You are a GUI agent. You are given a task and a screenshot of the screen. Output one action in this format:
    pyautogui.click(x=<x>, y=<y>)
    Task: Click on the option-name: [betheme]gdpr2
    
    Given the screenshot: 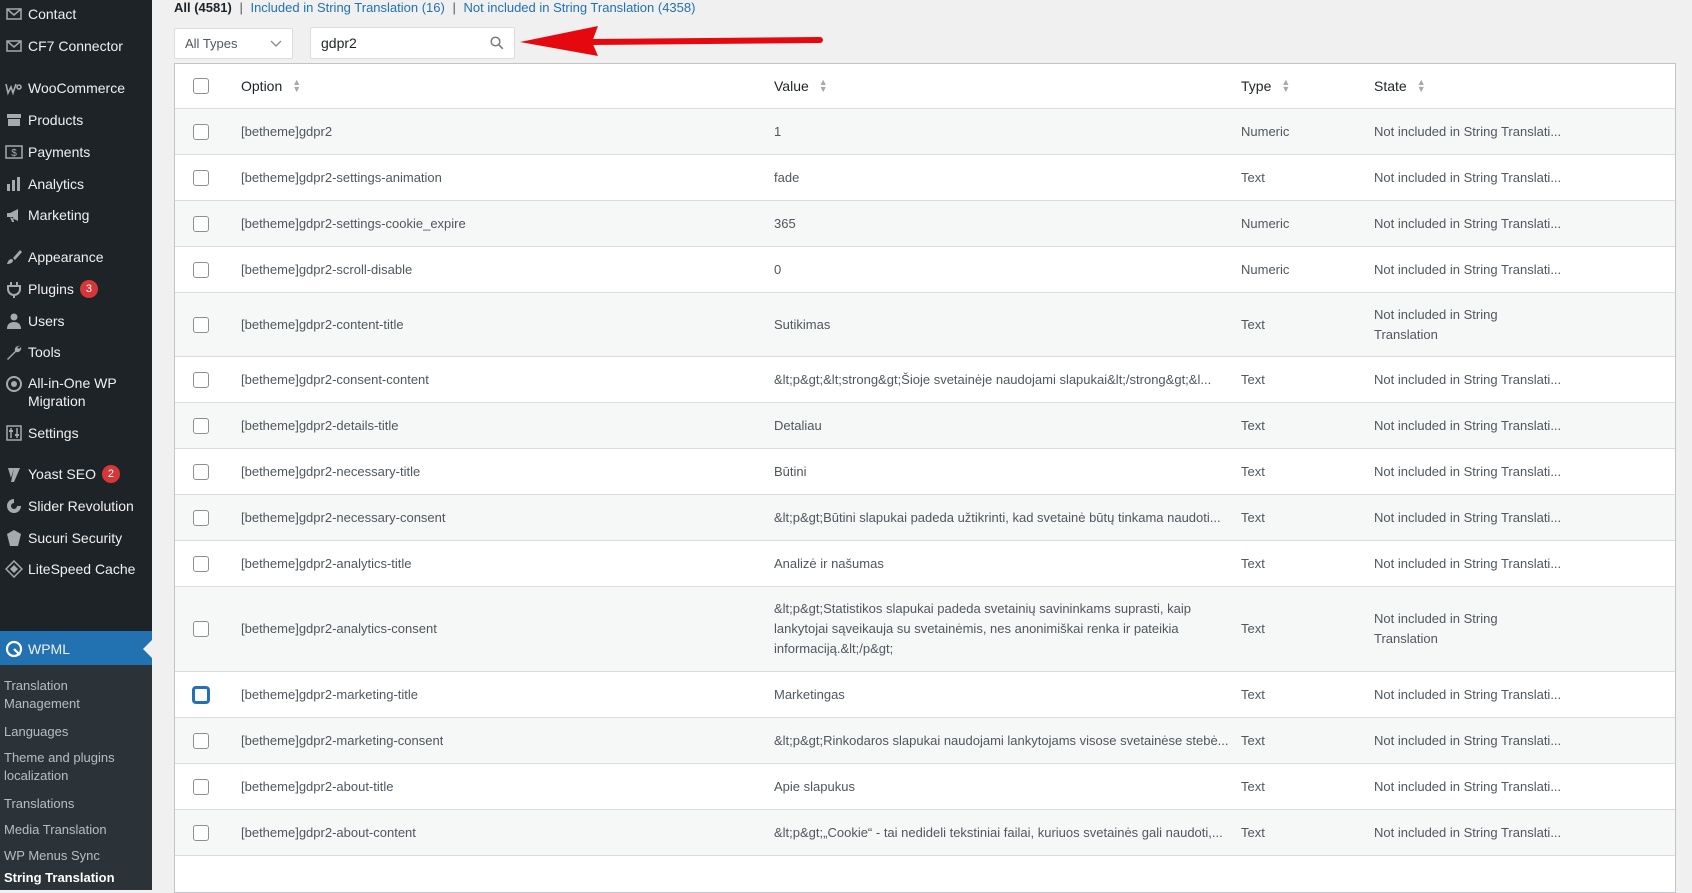 What is the action you would take?
    pyautogui.click(x=286, y=132)
    